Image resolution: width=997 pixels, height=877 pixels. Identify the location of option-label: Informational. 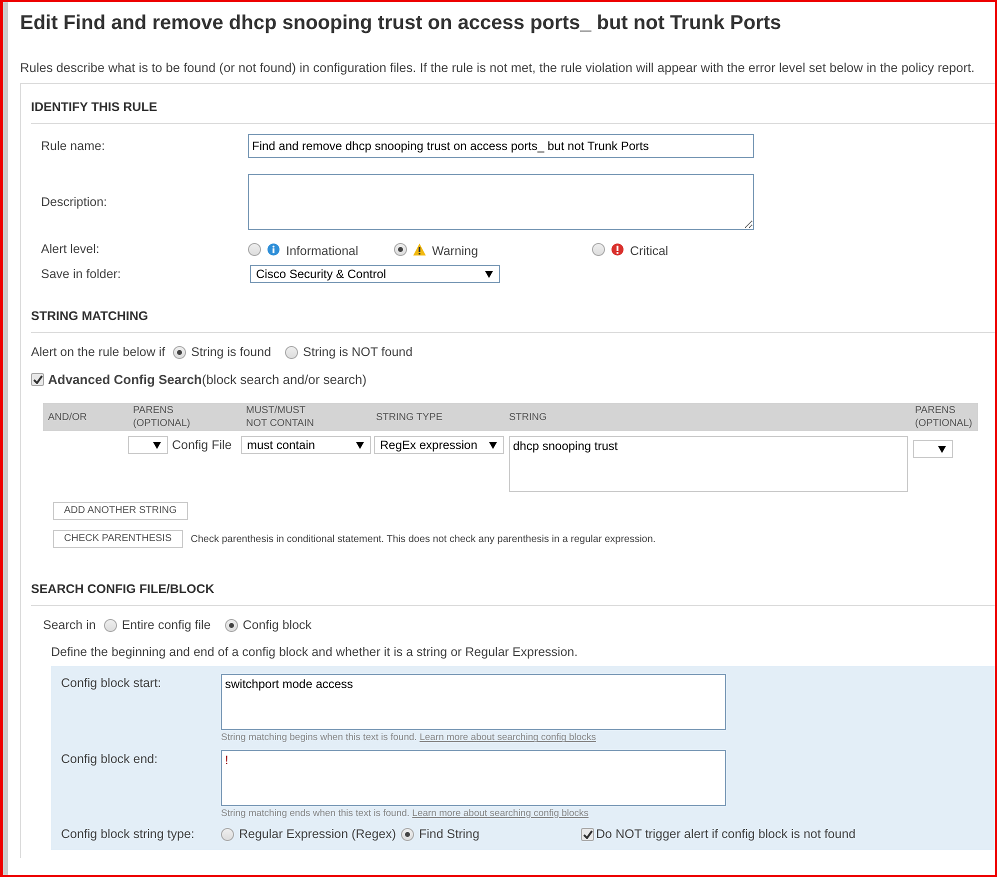
(322, 251).